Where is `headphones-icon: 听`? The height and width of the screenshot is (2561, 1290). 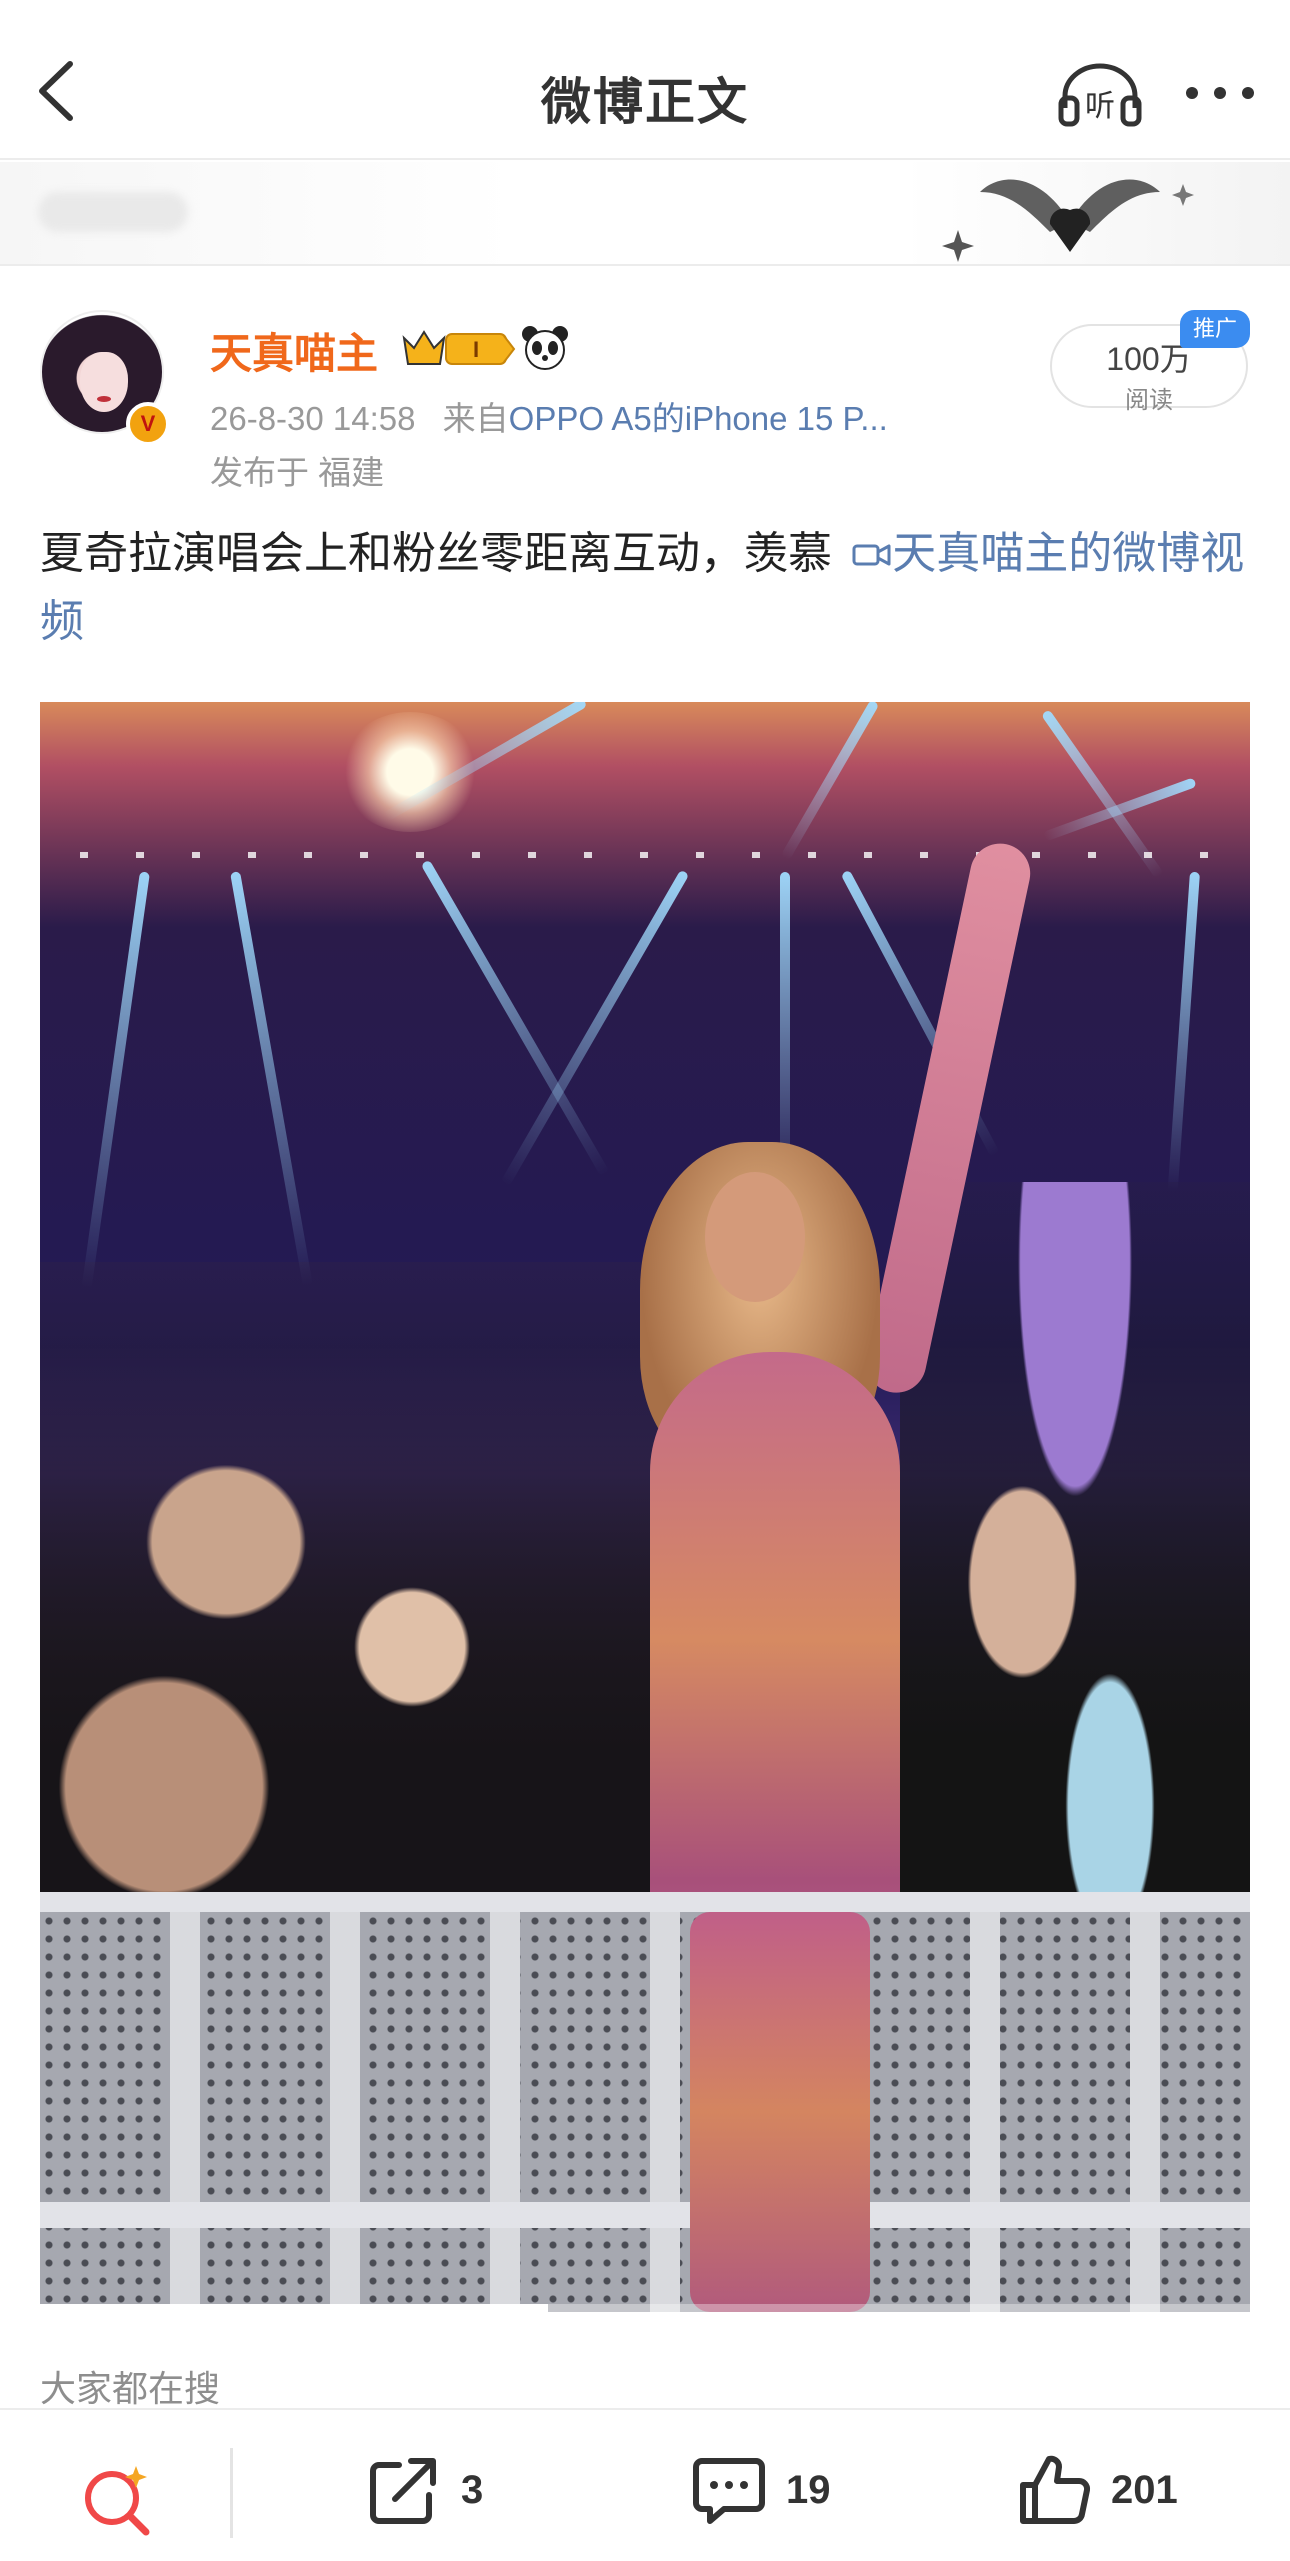 headphones-icon: 听 is located at coordinates (1100, 95).